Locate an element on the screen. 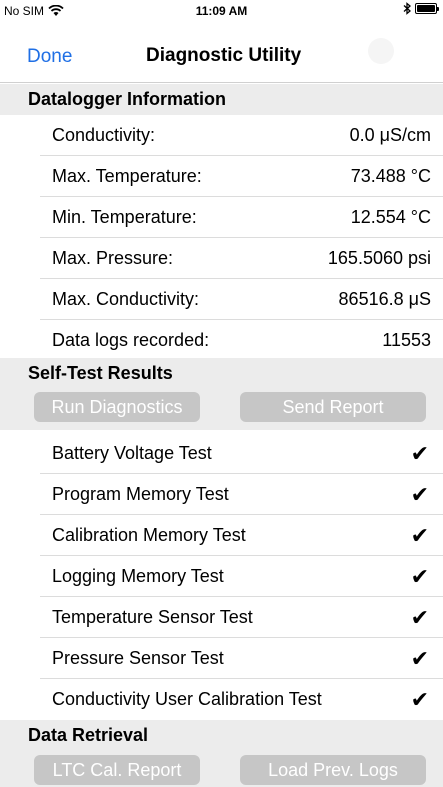  datalogger-row: Min. Temperature: 12.554 °C is located at coordinates (221, 217).